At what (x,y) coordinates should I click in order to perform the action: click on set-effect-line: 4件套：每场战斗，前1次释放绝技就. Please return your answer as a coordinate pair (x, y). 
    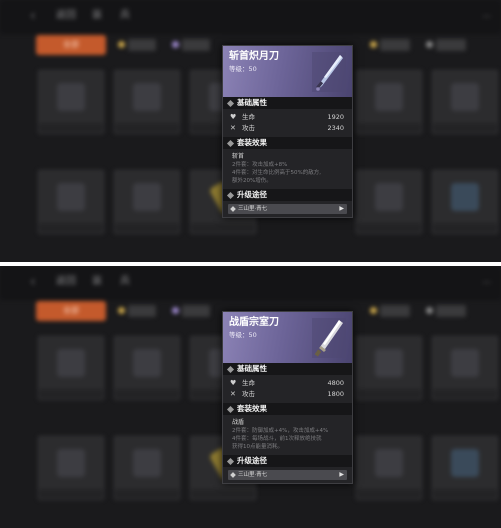
    Looking at the image, I should click on (277, 439).